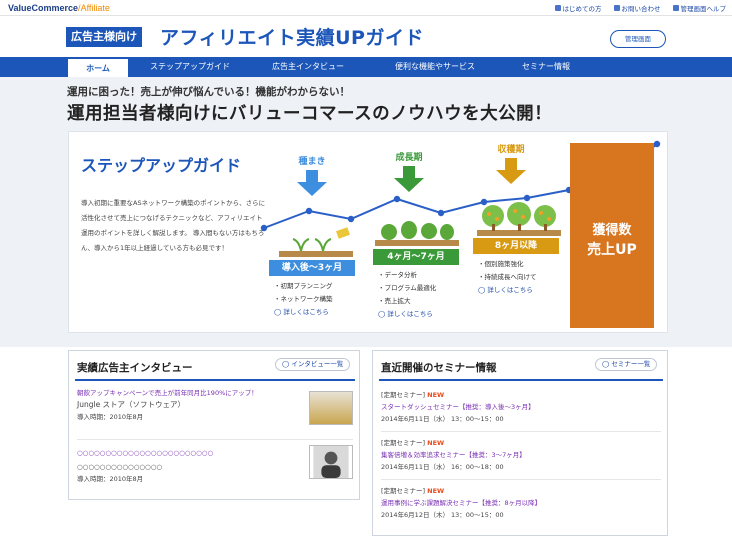  What do you see at coordinates (319, 312) in the screenshot?
I see `stage-1-more-link: ◯ 詳しくはこちら` at bounding box center [319, 312].